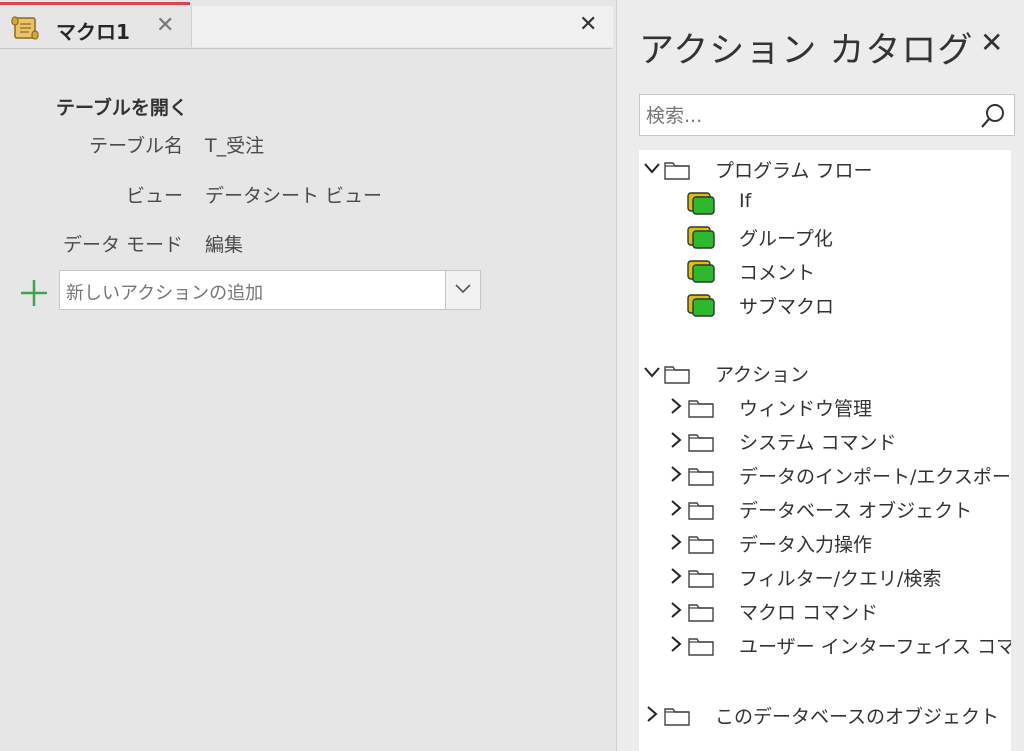  I want to click on tree-item-window-management: ウィンドウ管理, so click(839, 407).